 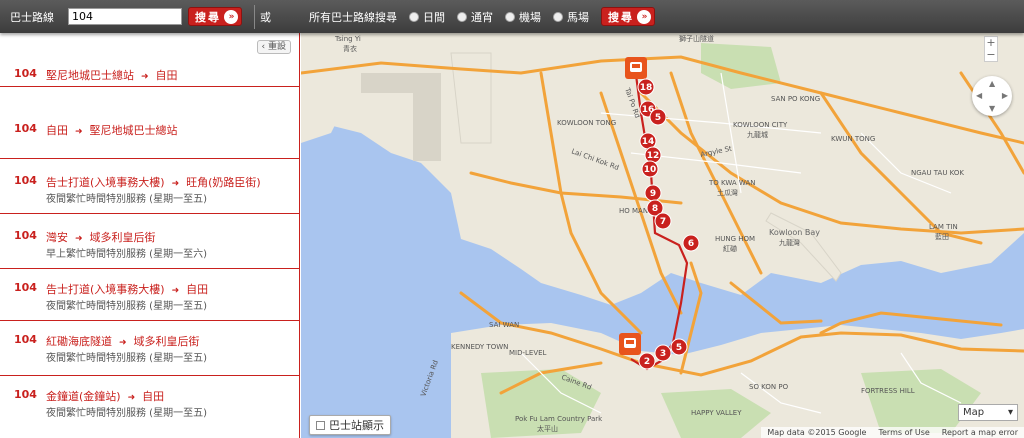 What do you see at coordinates (795, 99) in the screenshot?
I see `map-label: SAN PO KONG` at bounding box center [795, 99].